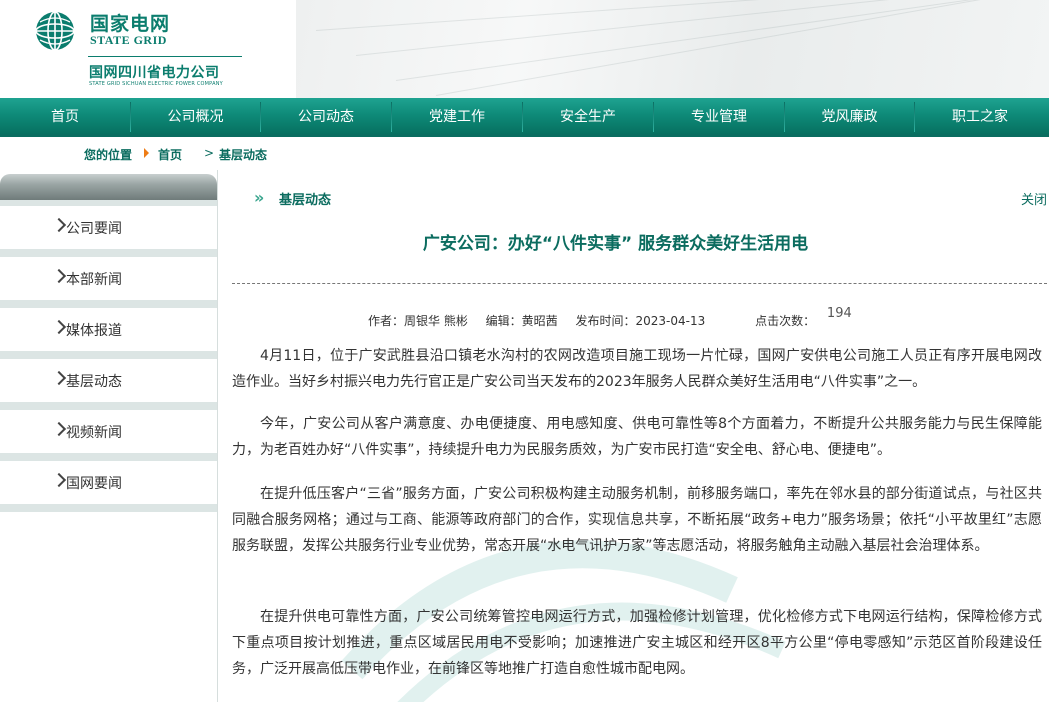 The height and width of the screenshot is (702, 1049). I want to click on brand-name-en: STATE GRID, so click(128, 40).